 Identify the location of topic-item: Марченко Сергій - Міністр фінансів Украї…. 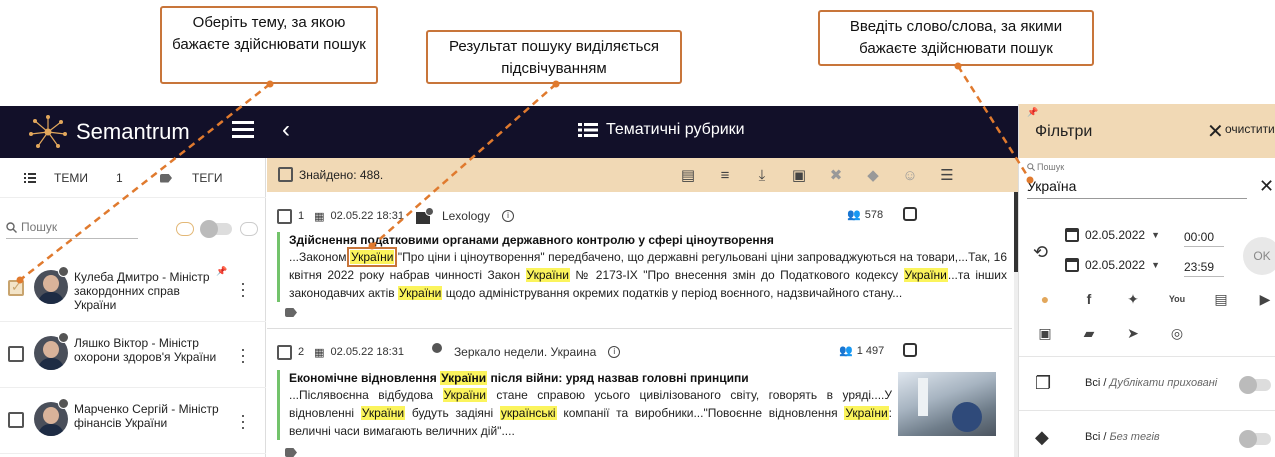
(133, 421).